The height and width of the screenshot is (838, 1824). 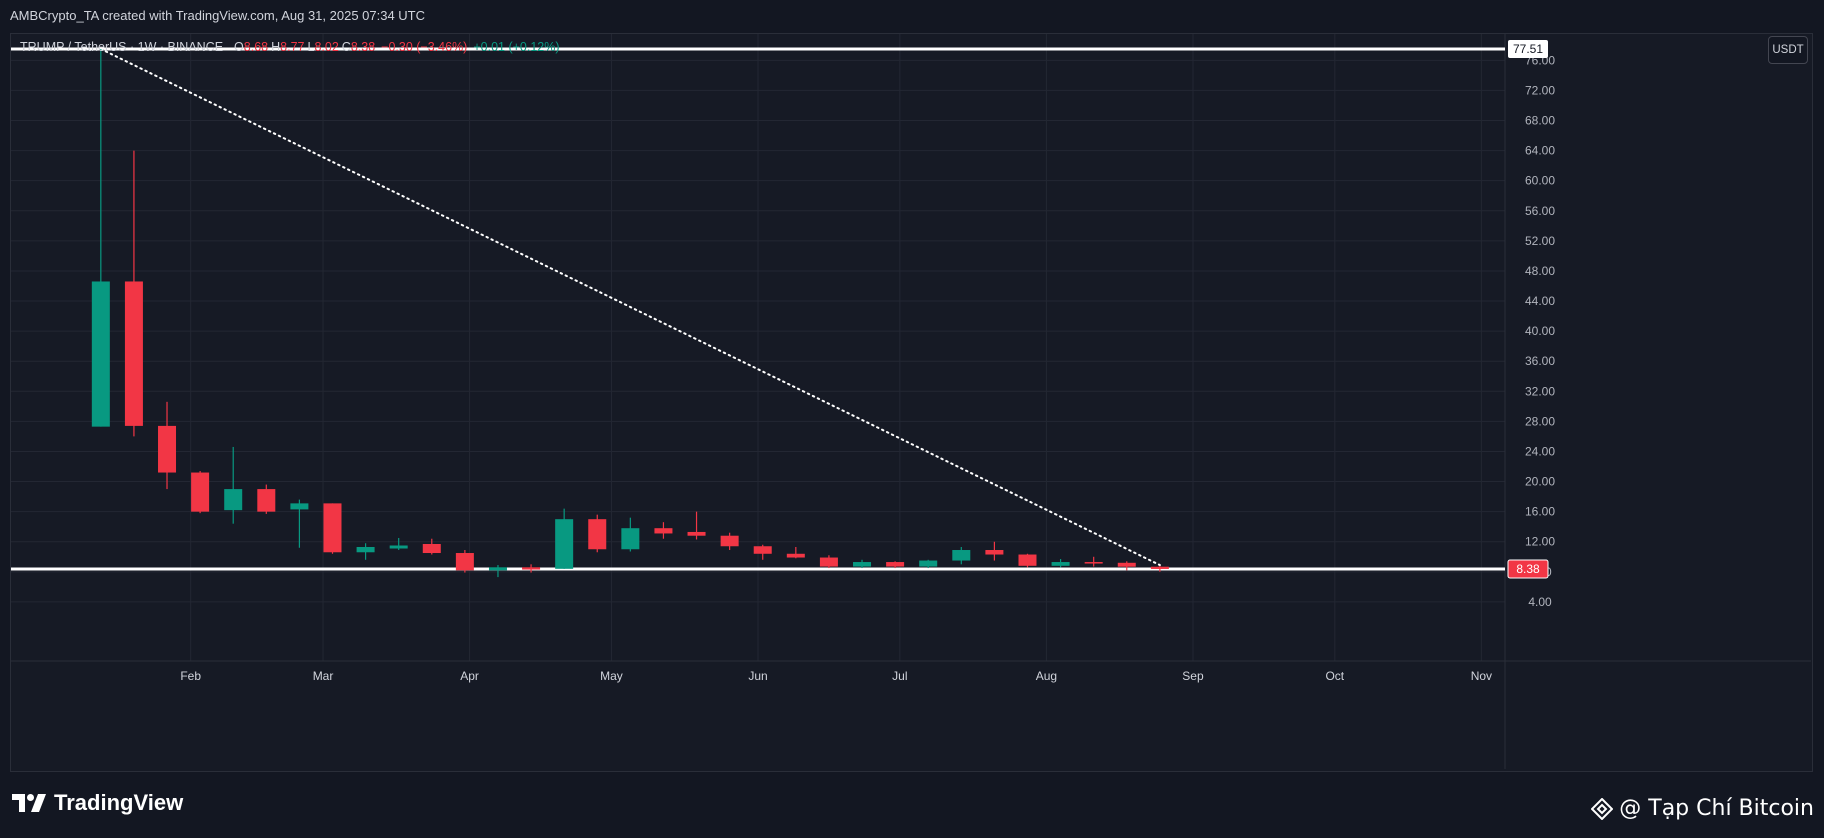 I want to click on currency-button: USDT, so click(x=1788, y=50).